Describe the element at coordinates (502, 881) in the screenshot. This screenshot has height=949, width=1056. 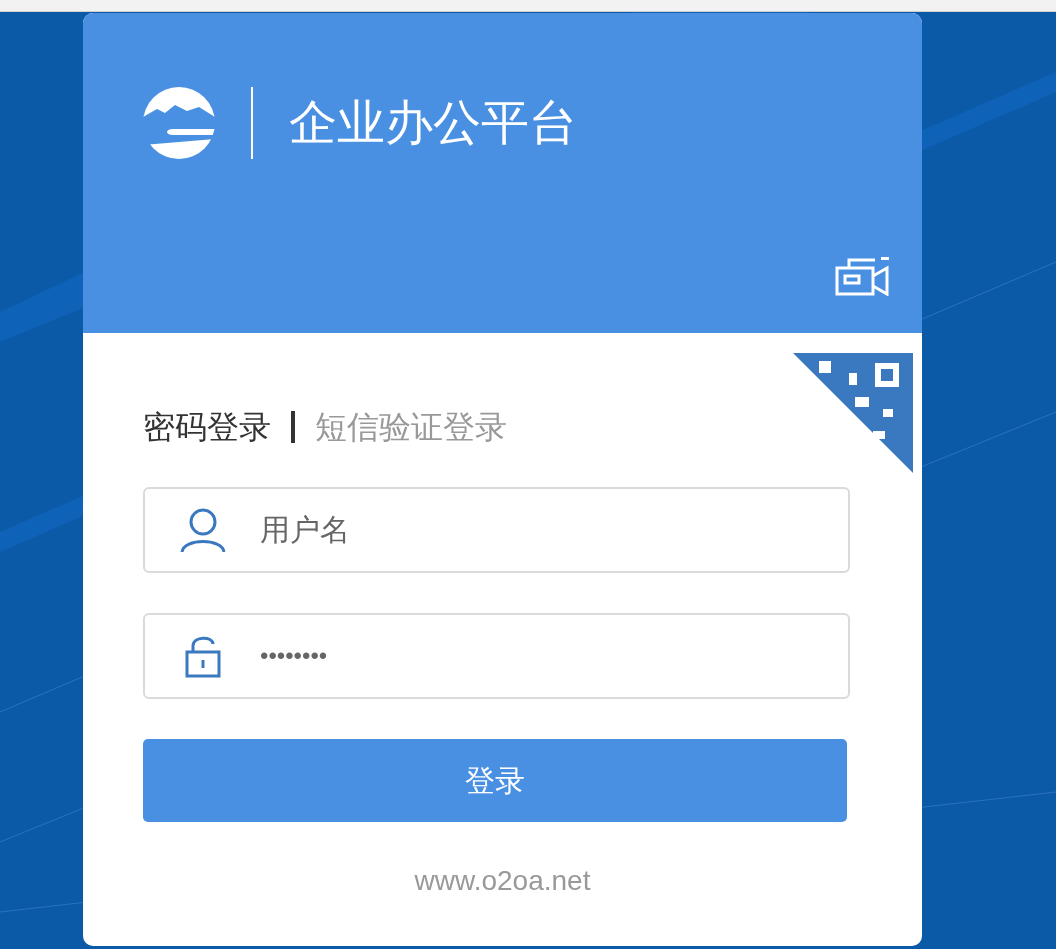
I see `website-link: www.o2oa.net` at that location.